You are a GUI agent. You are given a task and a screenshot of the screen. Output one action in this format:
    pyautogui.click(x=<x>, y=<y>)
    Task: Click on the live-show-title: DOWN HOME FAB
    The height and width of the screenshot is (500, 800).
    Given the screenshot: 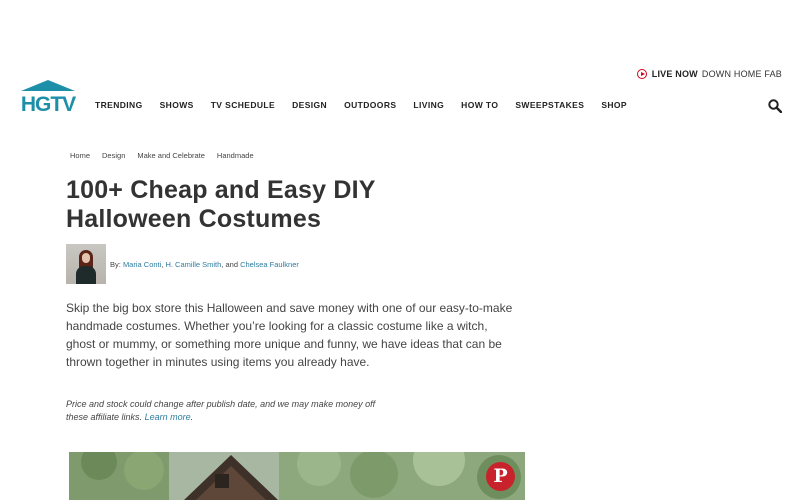 What is the action you would take?
    pyautogui.click(x=741, y=74)
    